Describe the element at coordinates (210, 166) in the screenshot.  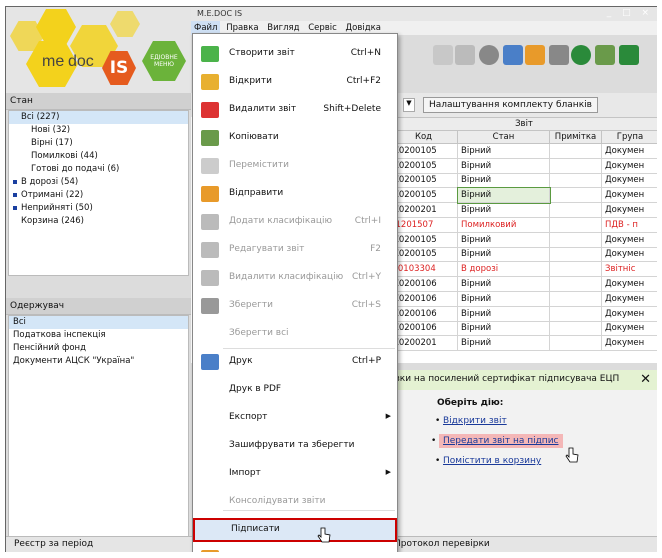
I see `move-icon` at that location.